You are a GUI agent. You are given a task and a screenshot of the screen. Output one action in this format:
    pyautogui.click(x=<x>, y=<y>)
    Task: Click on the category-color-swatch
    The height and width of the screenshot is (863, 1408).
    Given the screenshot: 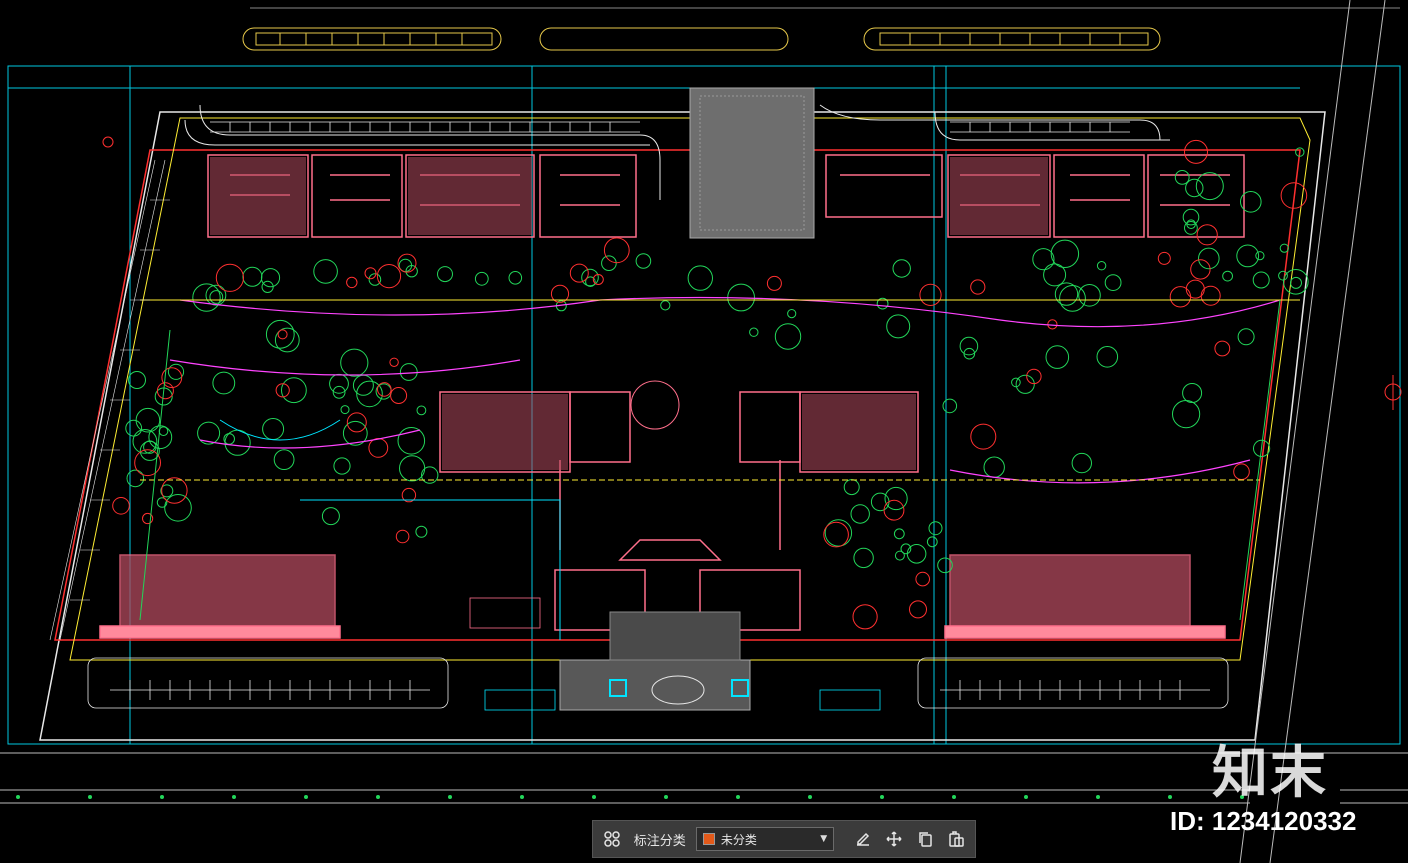 What is the action you would take?
    pyautogui.click(x=708, y=839)
    